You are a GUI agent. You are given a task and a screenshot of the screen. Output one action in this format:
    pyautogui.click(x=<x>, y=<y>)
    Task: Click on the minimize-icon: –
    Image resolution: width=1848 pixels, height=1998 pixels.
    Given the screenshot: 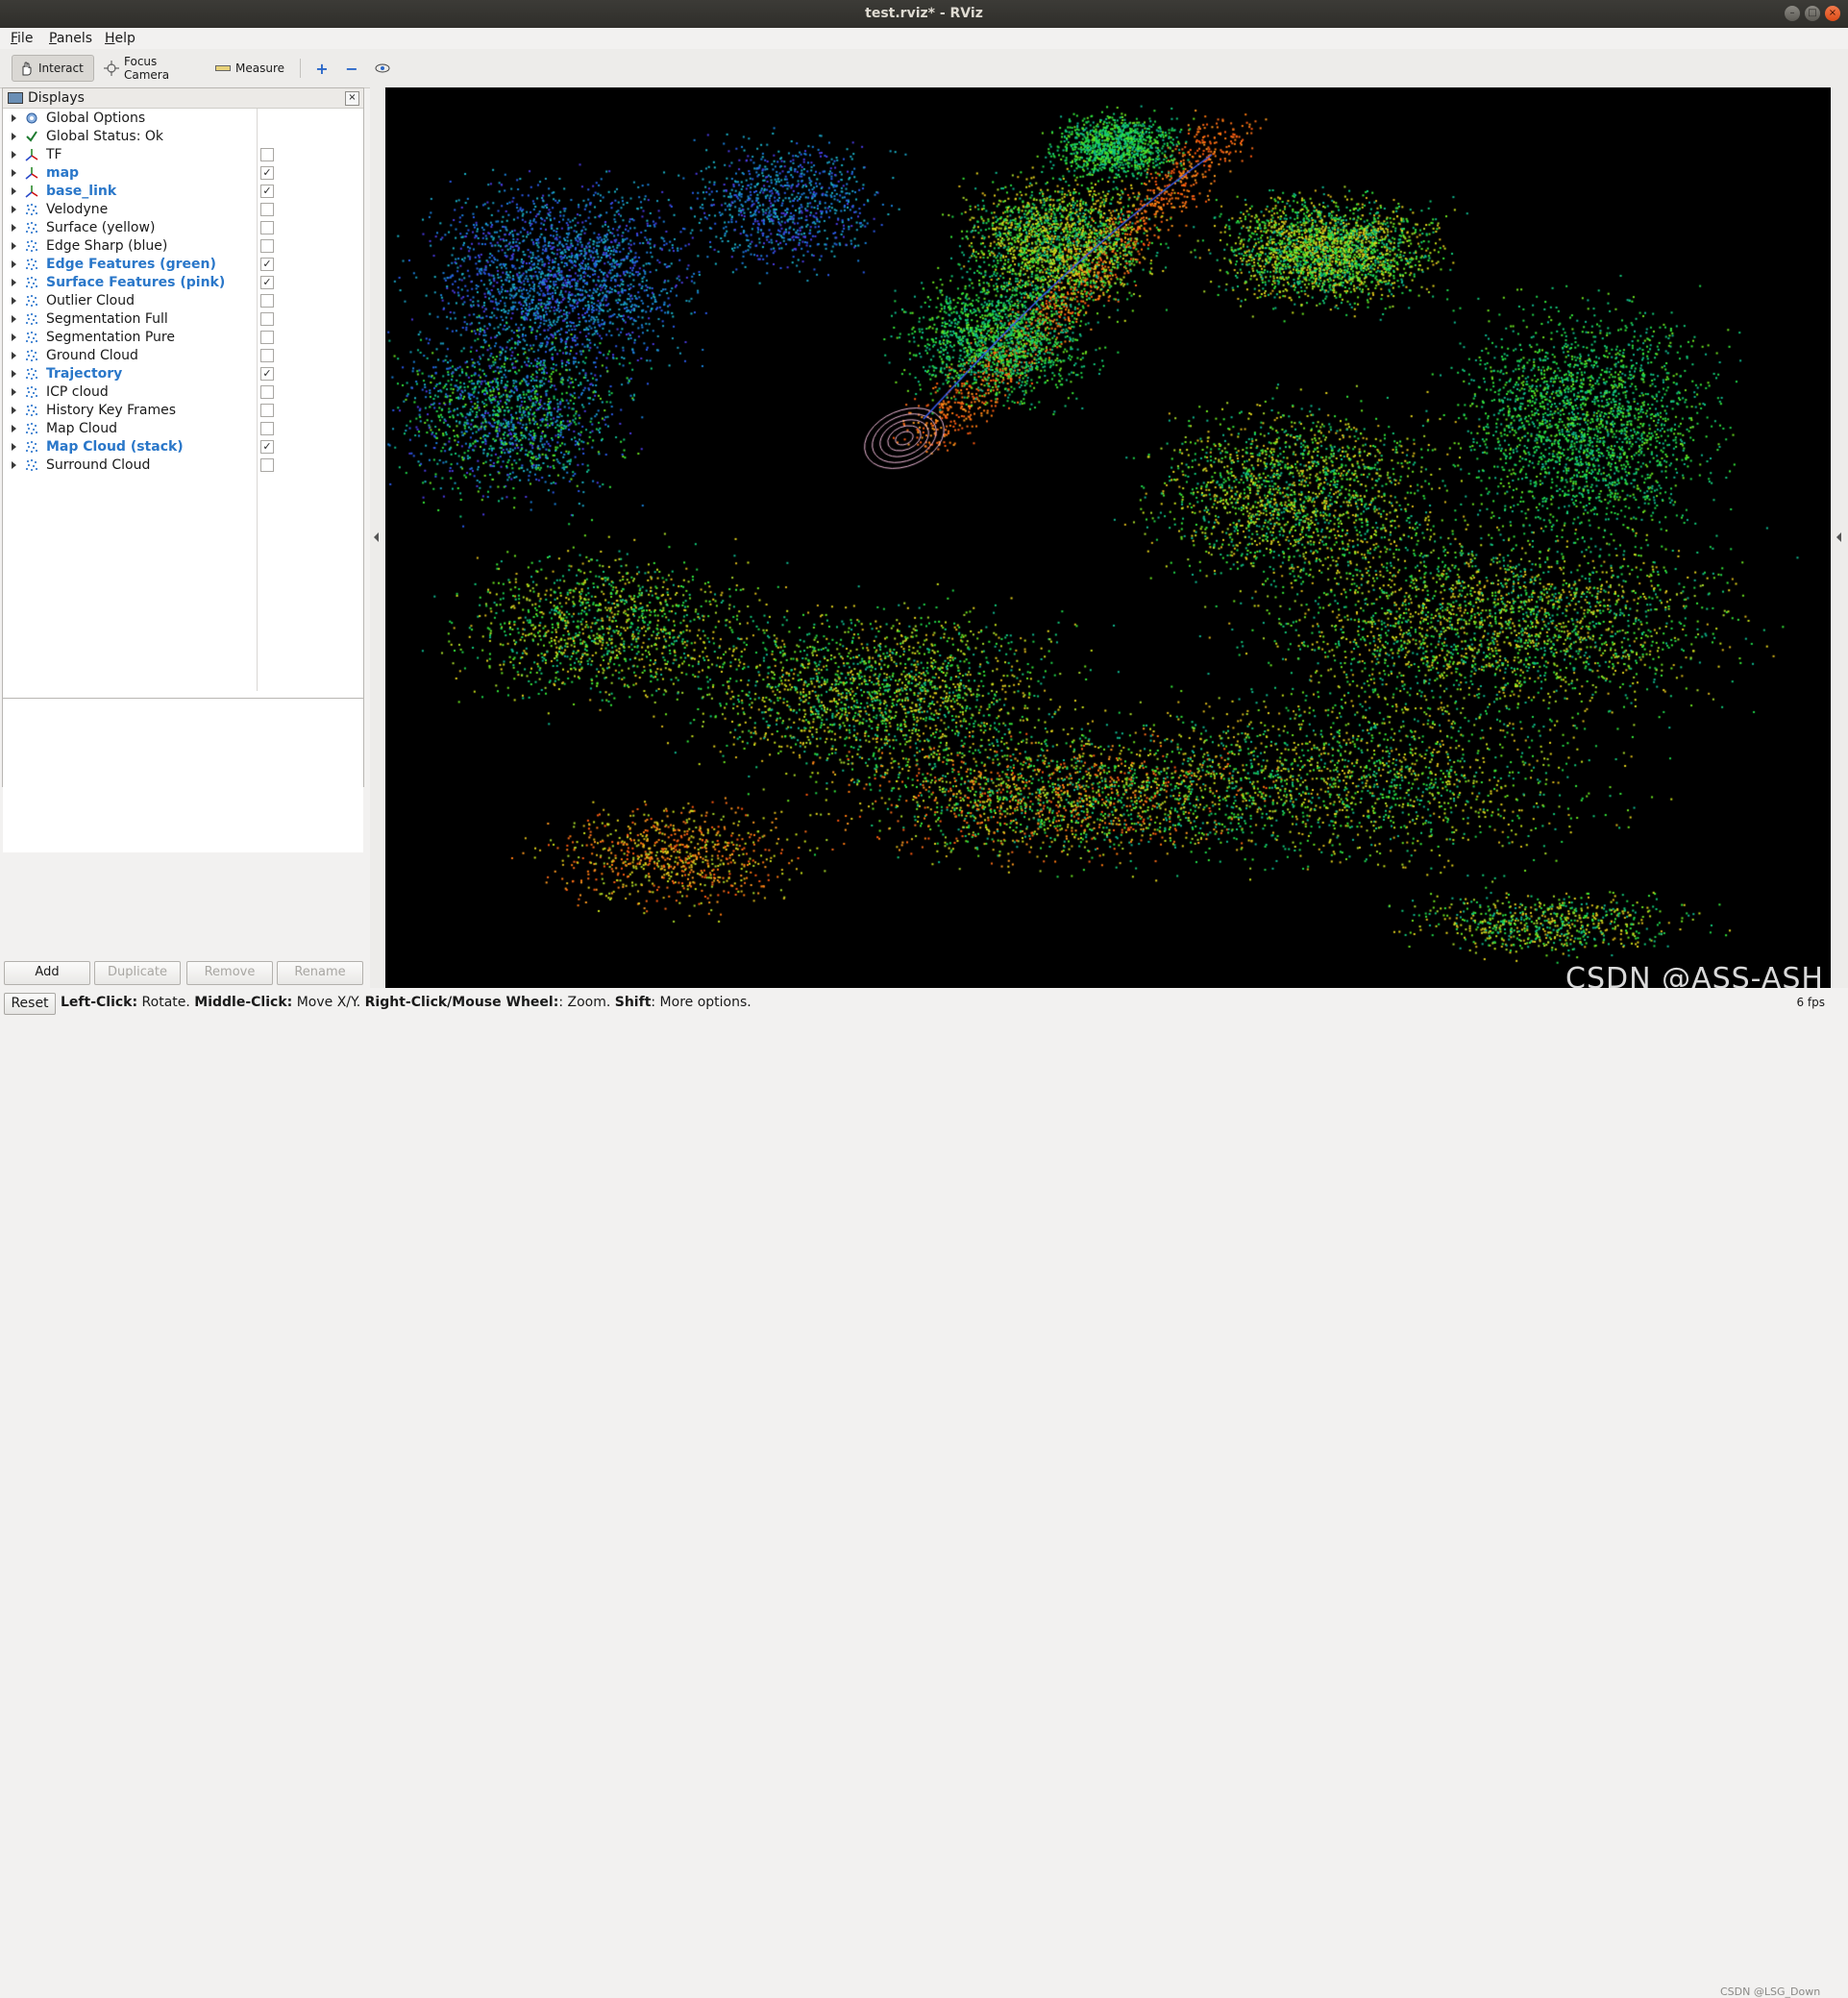 What is the action you would take?
    pyautogui.click(x=1792, y=13)
    